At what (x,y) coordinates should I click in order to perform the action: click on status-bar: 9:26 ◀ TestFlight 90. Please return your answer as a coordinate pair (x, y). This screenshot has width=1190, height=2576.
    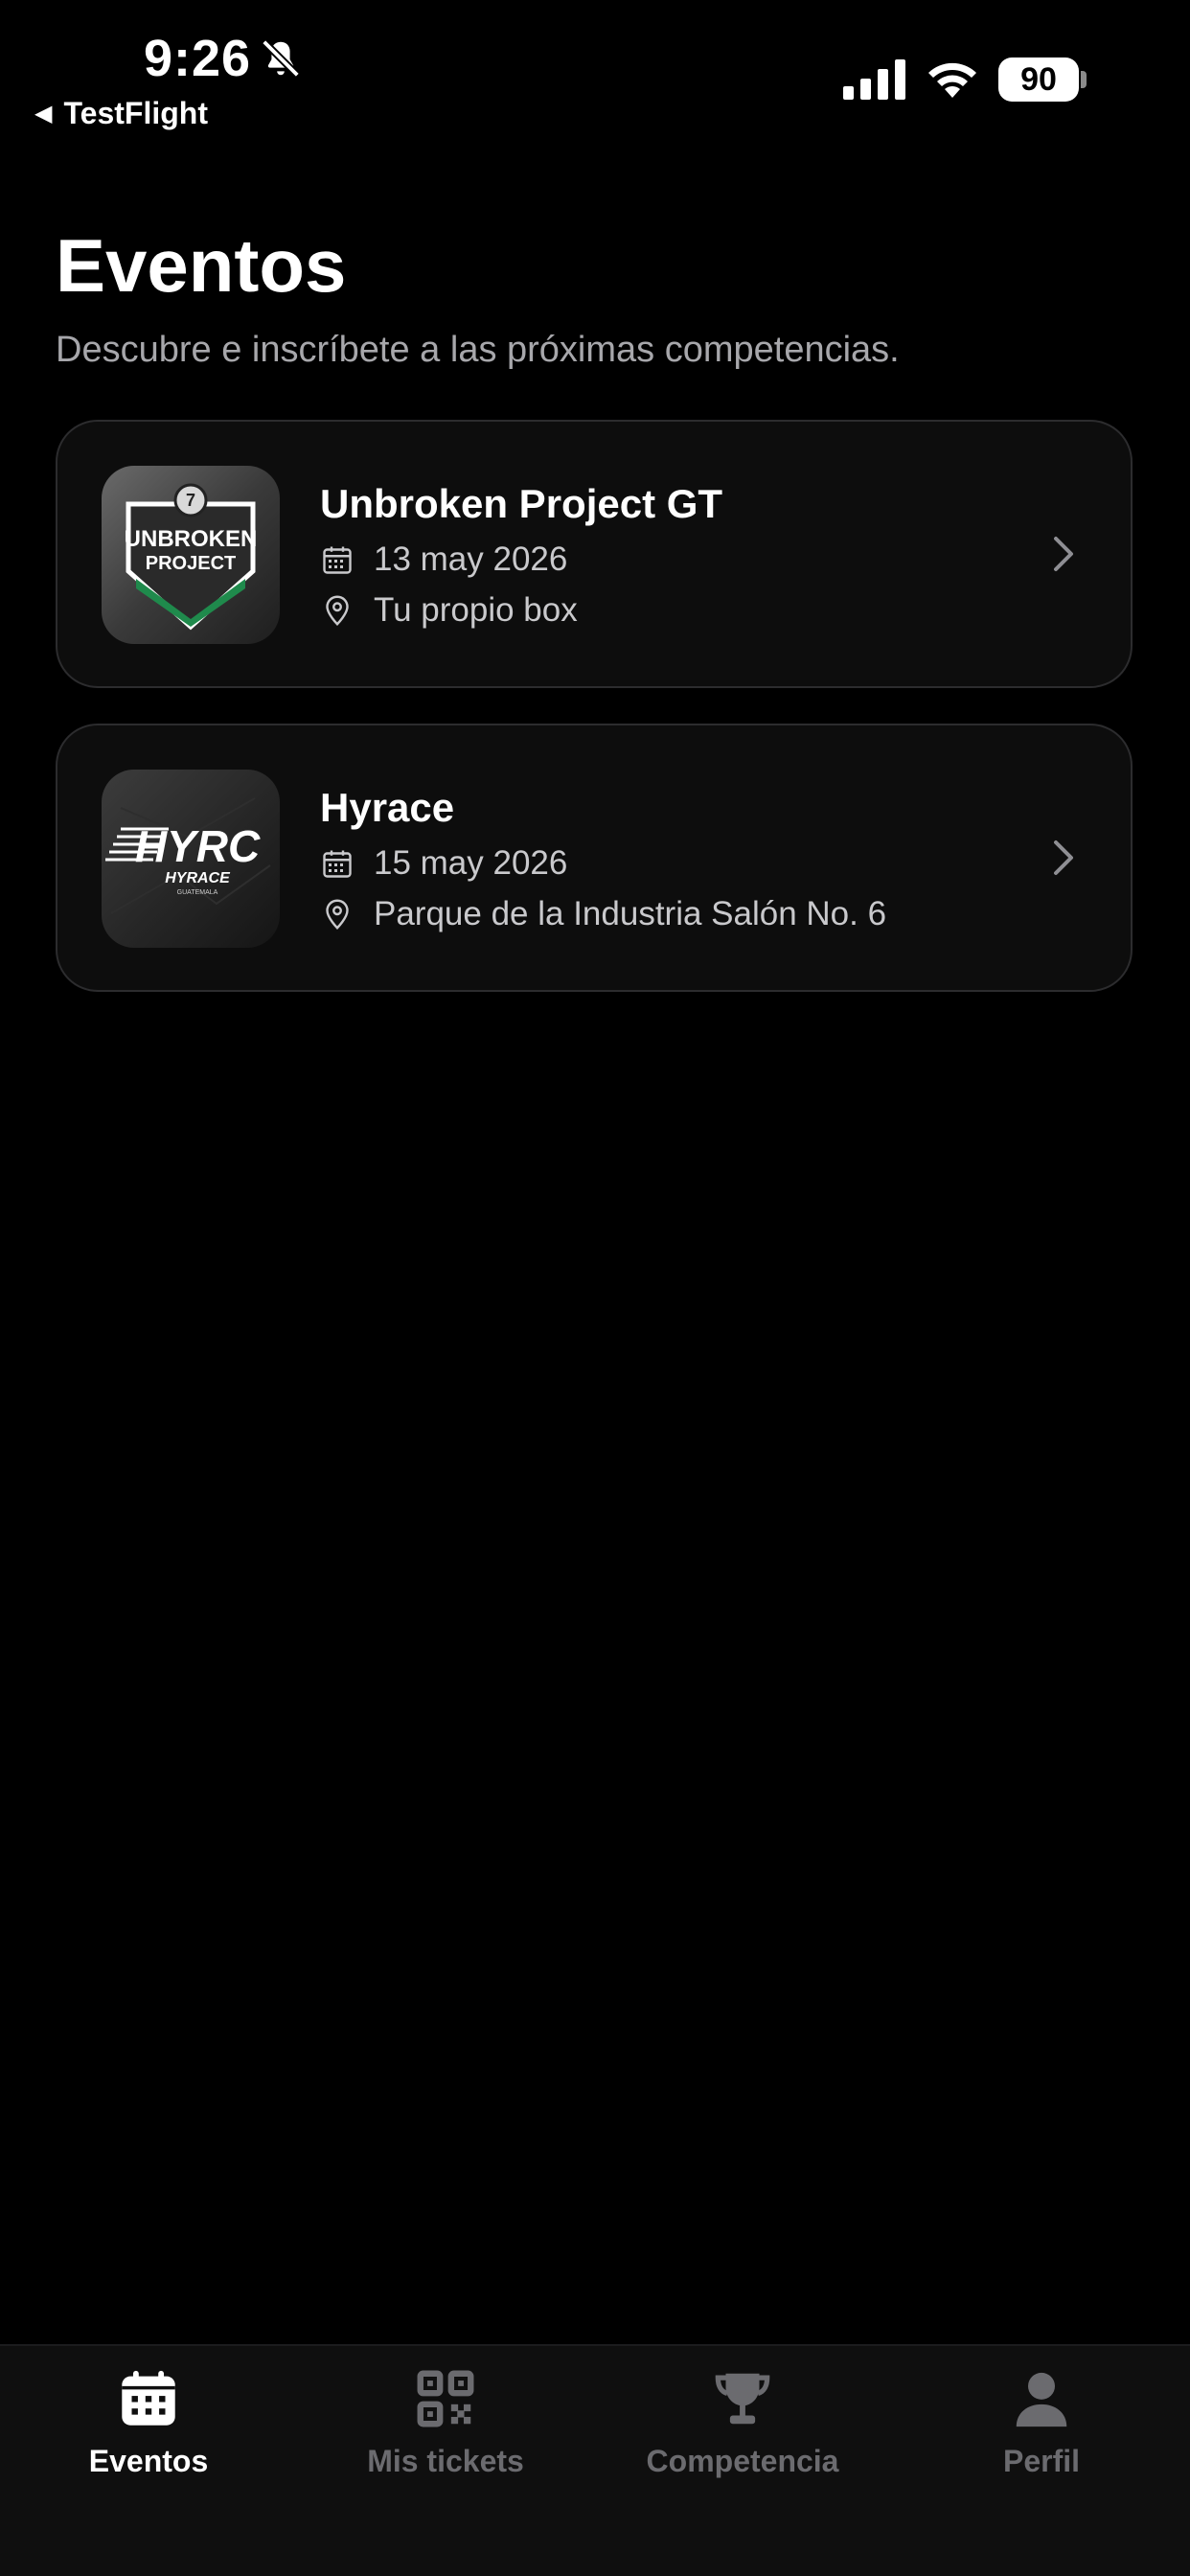
    Looking at the image, I should click on (595, 72).